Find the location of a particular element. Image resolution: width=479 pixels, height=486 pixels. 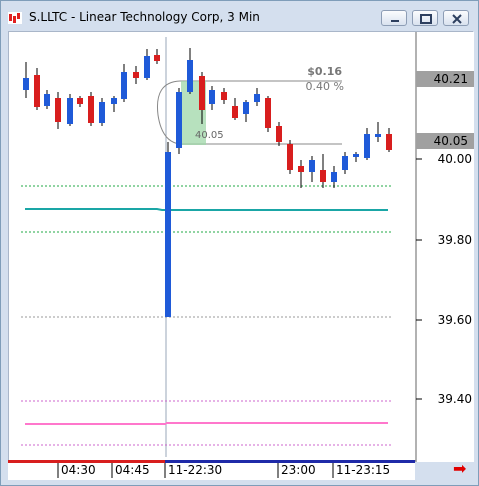

measure-start: 40.05 is located at coordinates (209, 135).